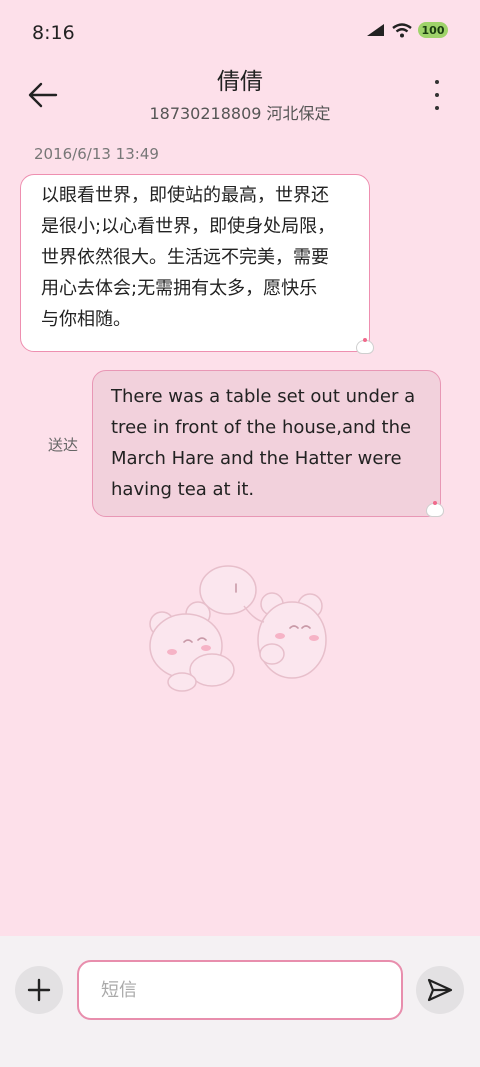 Image resolution: width=480 pixels, height=1067 pixels. I want to click on message-line: 世界依然很大。生活远不完美，需要, so click(185, 257).